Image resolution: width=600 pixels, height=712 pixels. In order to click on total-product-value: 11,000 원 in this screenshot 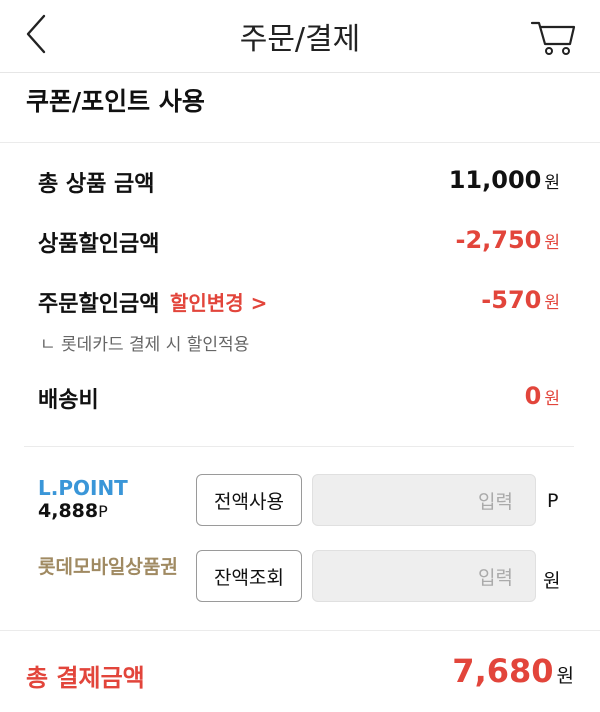, I will do `click(504, 180)`.